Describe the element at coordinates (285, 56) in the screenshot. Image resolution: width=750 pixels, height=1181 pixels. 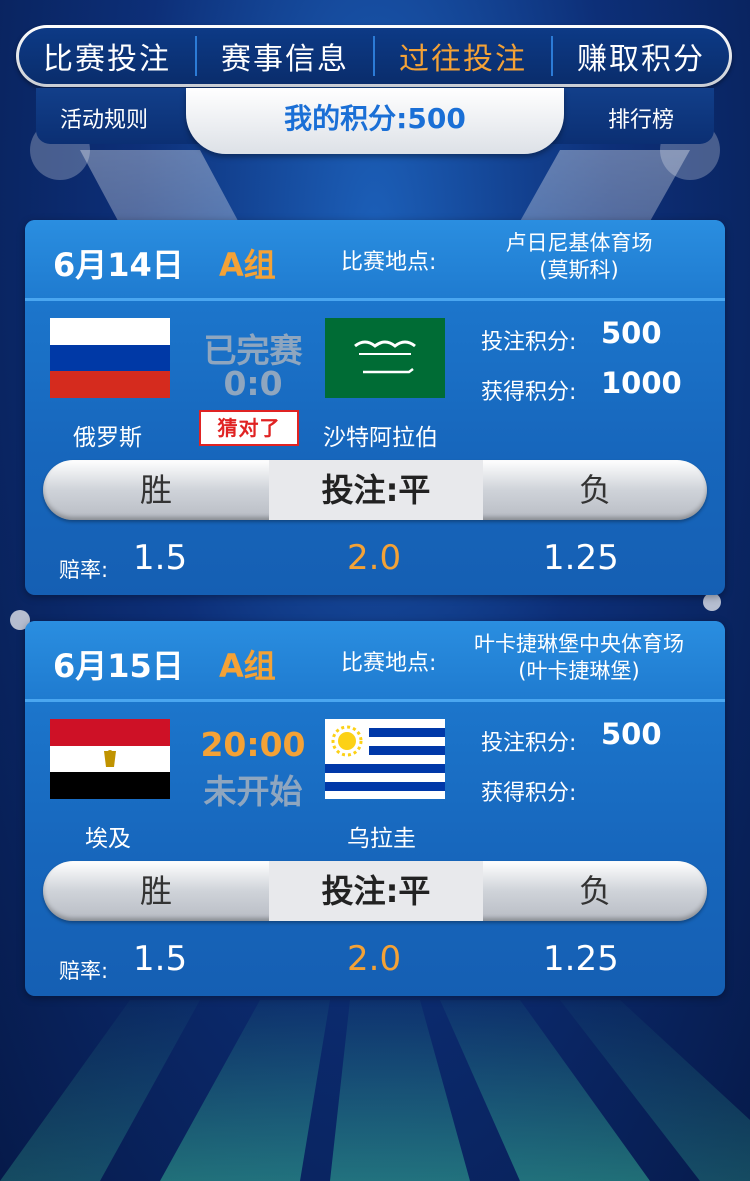
I see `tab-match-info: 赛事信息` at that location.